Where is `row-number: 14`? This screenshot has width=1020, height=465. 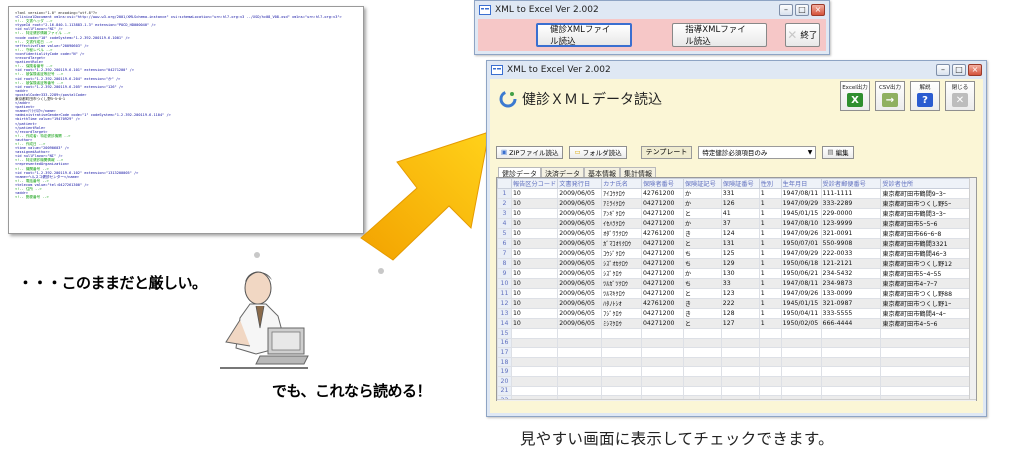 row-number: 14 is located at coordinates (504, 323).